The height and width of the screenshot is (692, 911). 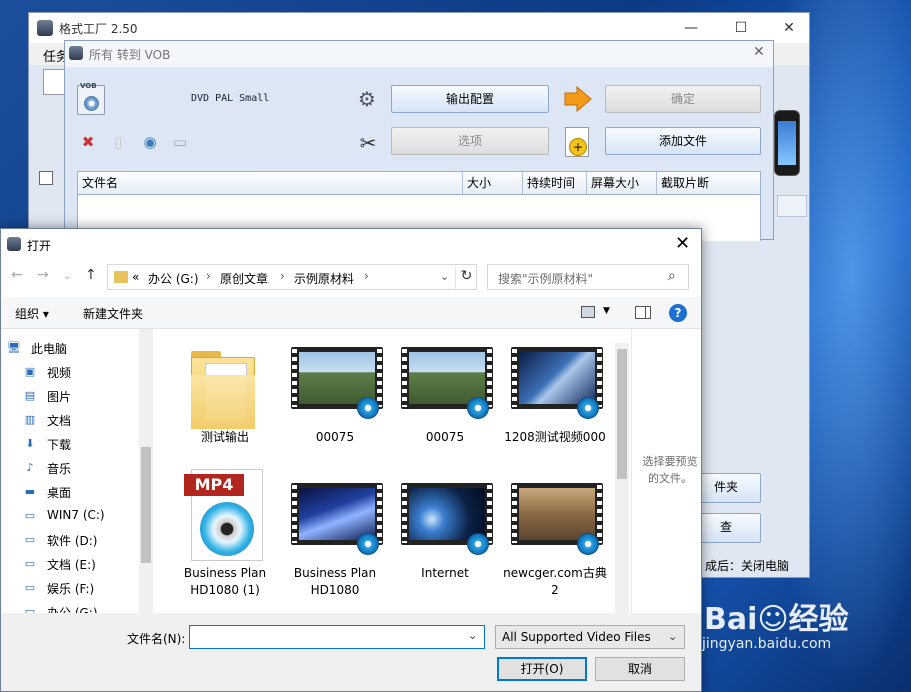 I want to click on recent-dropdown-icon: ⌄, so click(x=67, y=276).